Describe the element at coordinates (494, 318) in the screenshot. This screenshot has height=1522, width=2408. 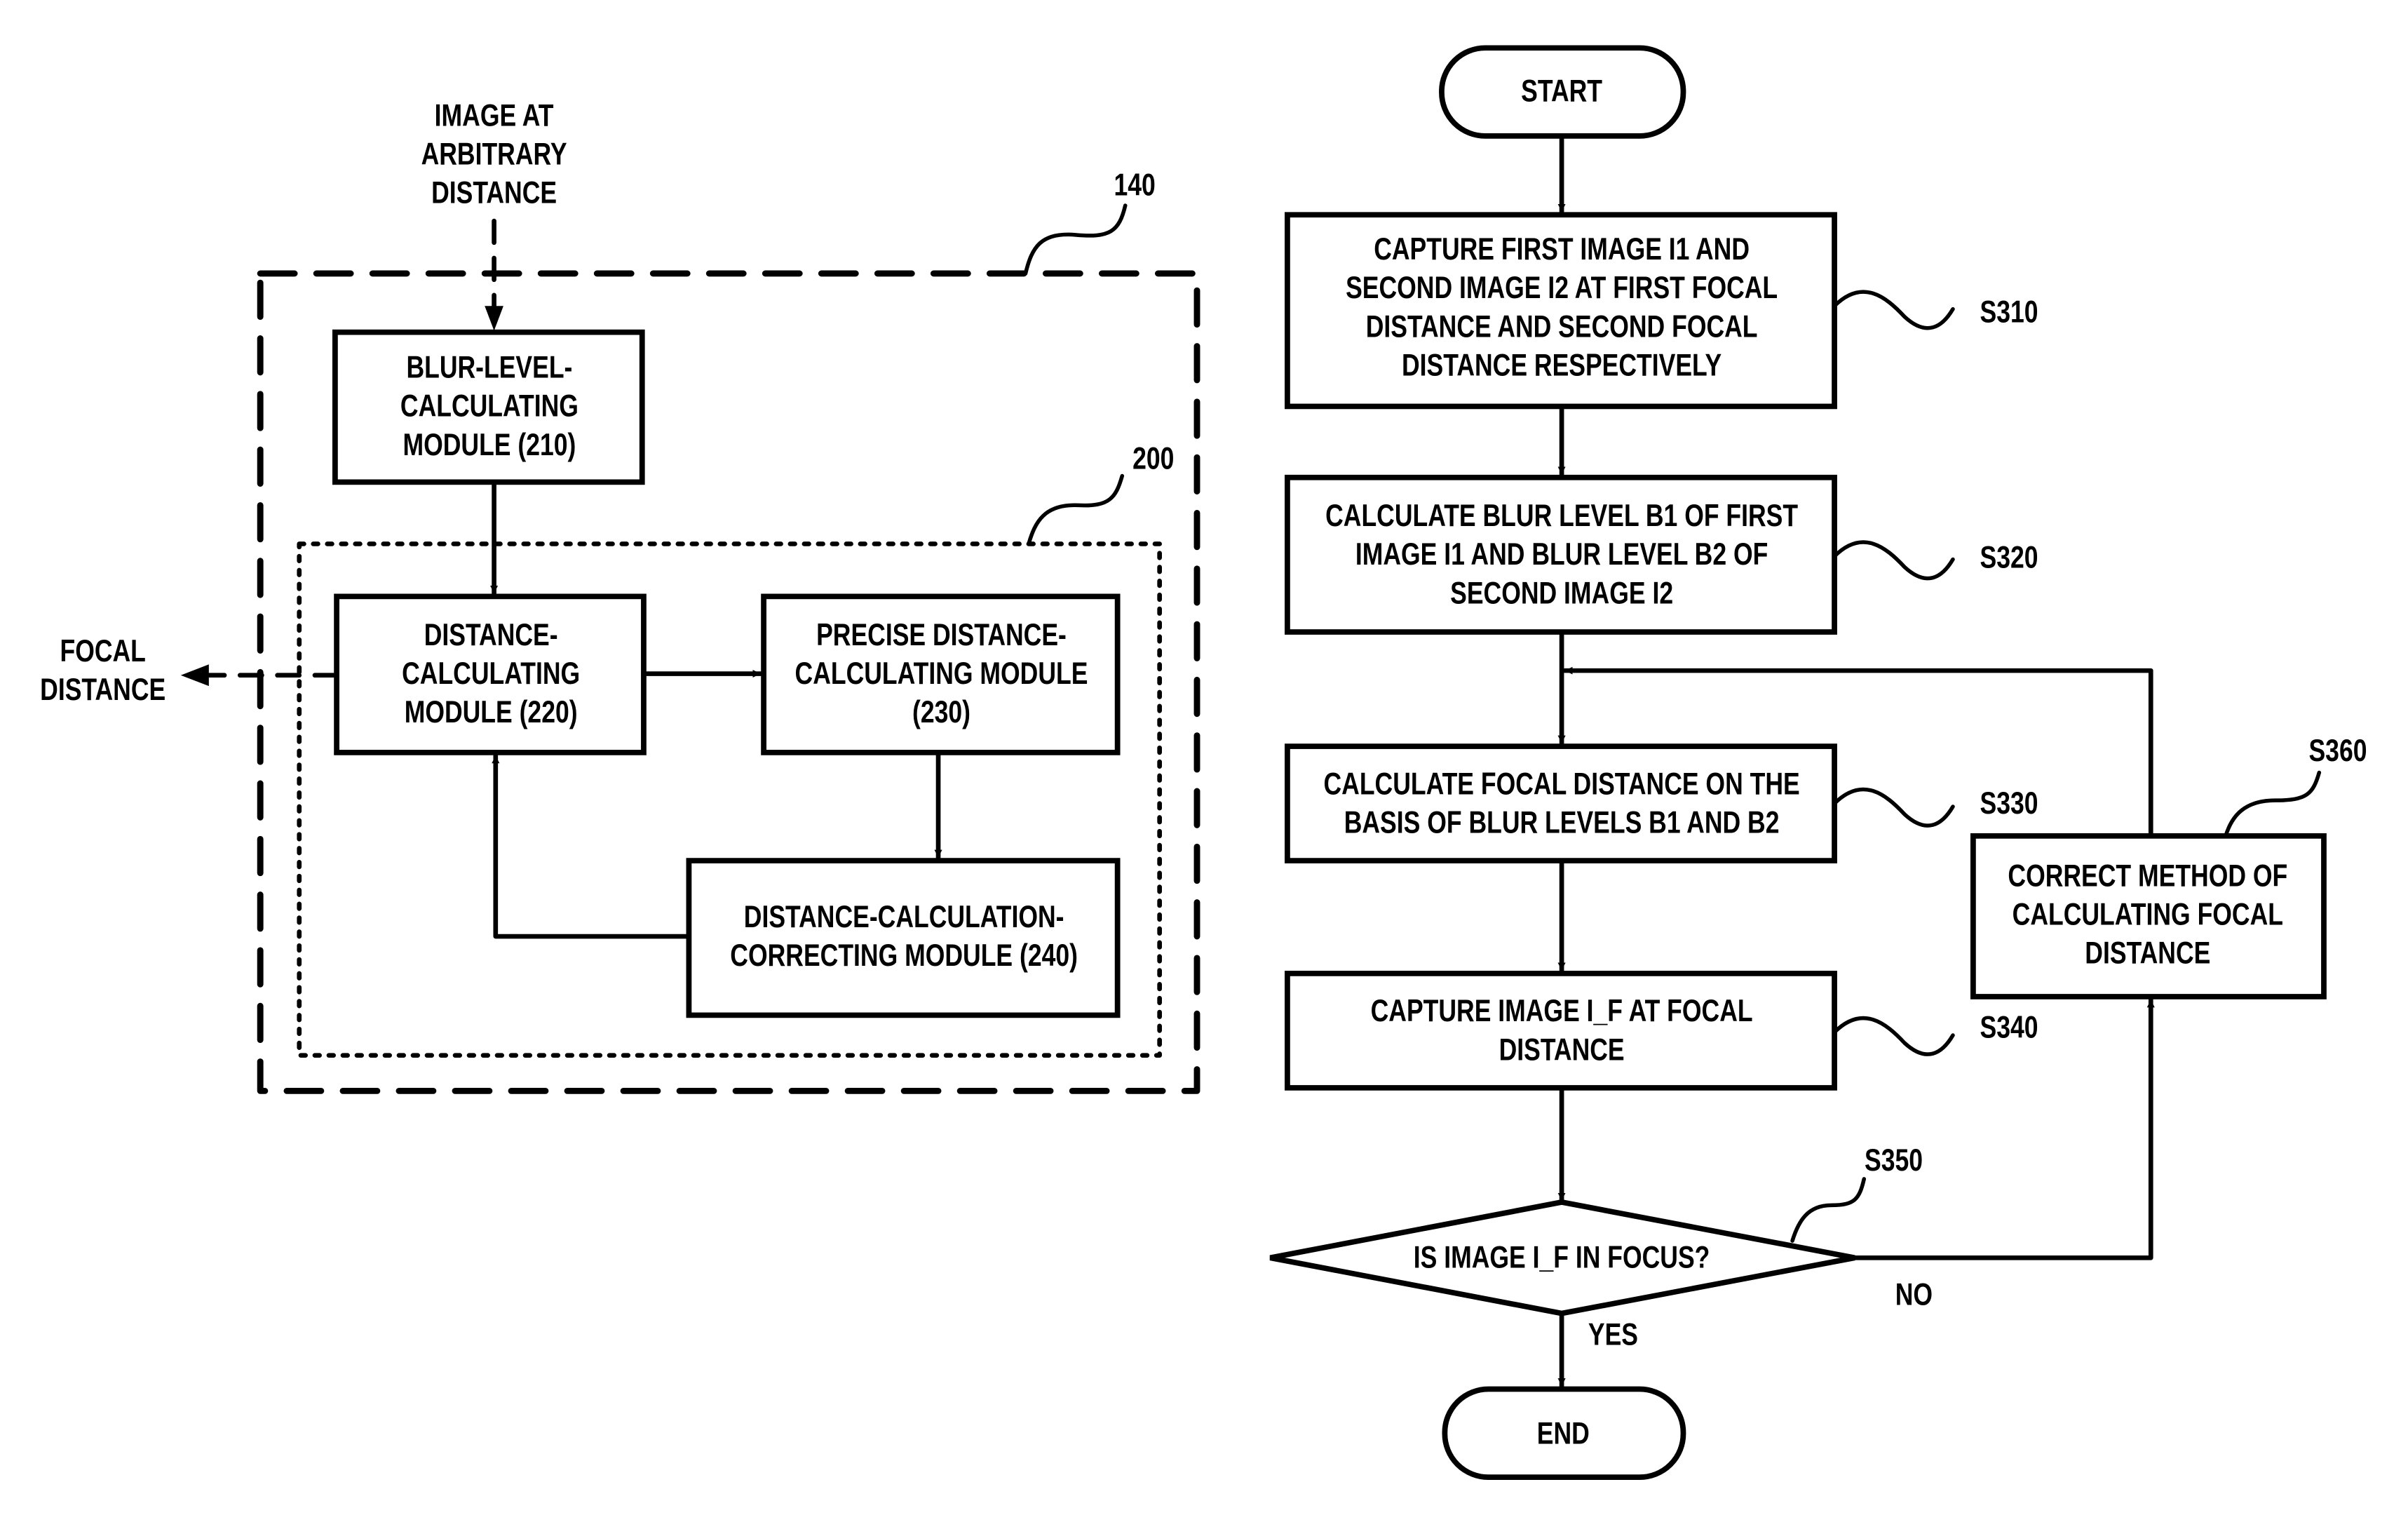
I see `input-arrowhead` at that location.